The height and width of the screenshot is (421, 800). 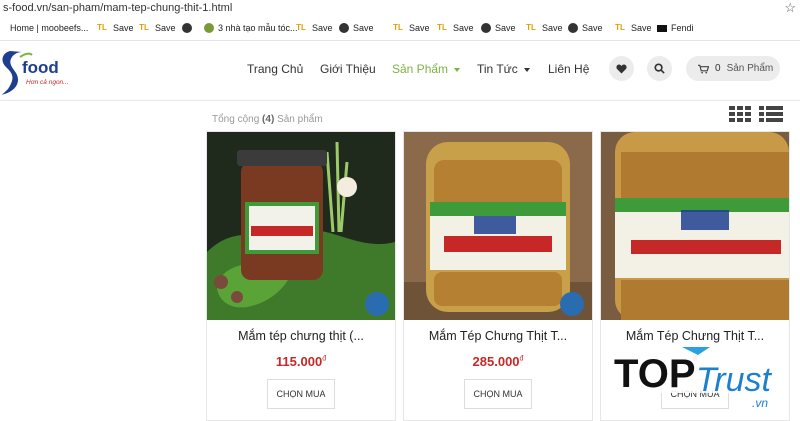 I want to click on search-button, so click(x=659, y=68).